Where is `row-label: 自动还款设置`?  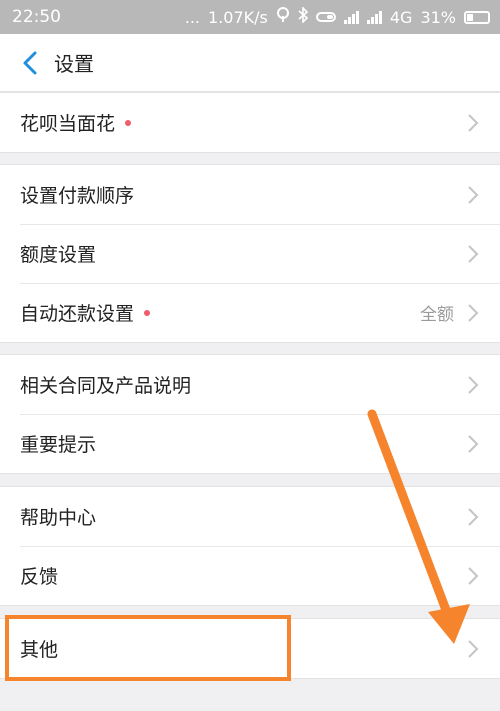 row-label: 自动还款设置 is located at coordinates (77, 314).